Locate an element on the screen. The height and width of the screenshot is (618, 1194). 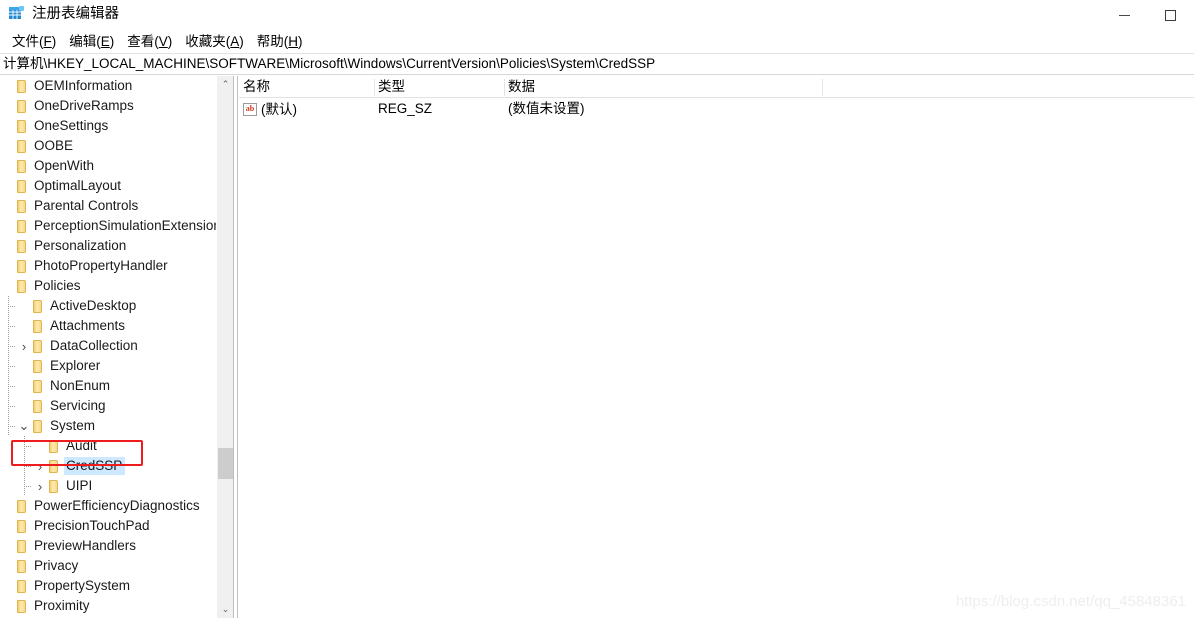
tree-item-servicing: Servicing is located at coordinates (108, 406).